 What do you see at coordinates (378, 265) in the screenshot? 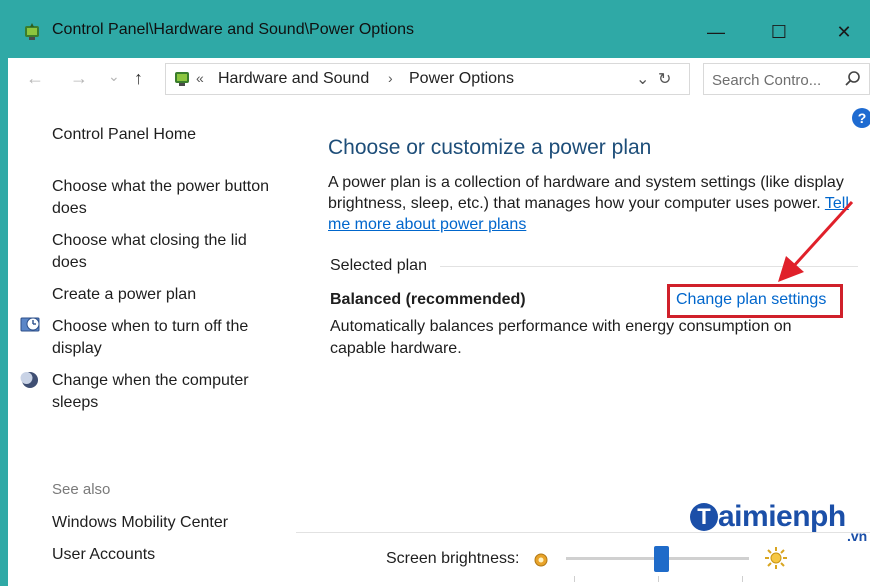
I see `selected-plan-heading: Selected plan` at bounding box center [378, 265].